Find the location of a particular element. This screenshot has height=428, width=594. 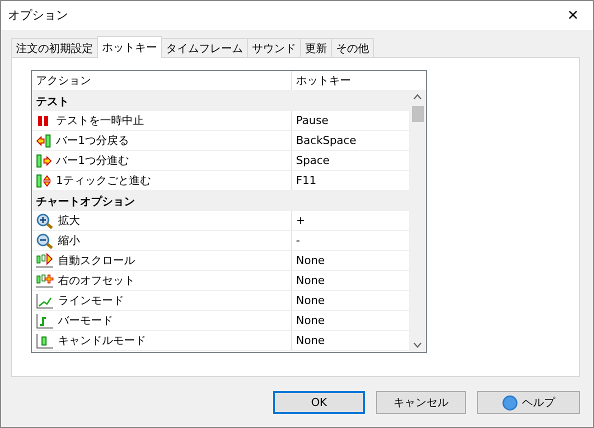

ok-button: OK is located at coordinates (319, 402).